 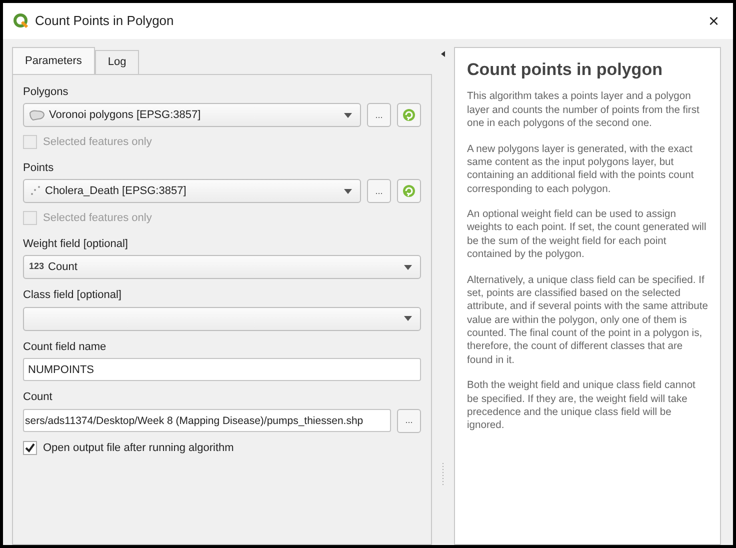 I want to click on field-label: Points, so click(x=39, y=168).